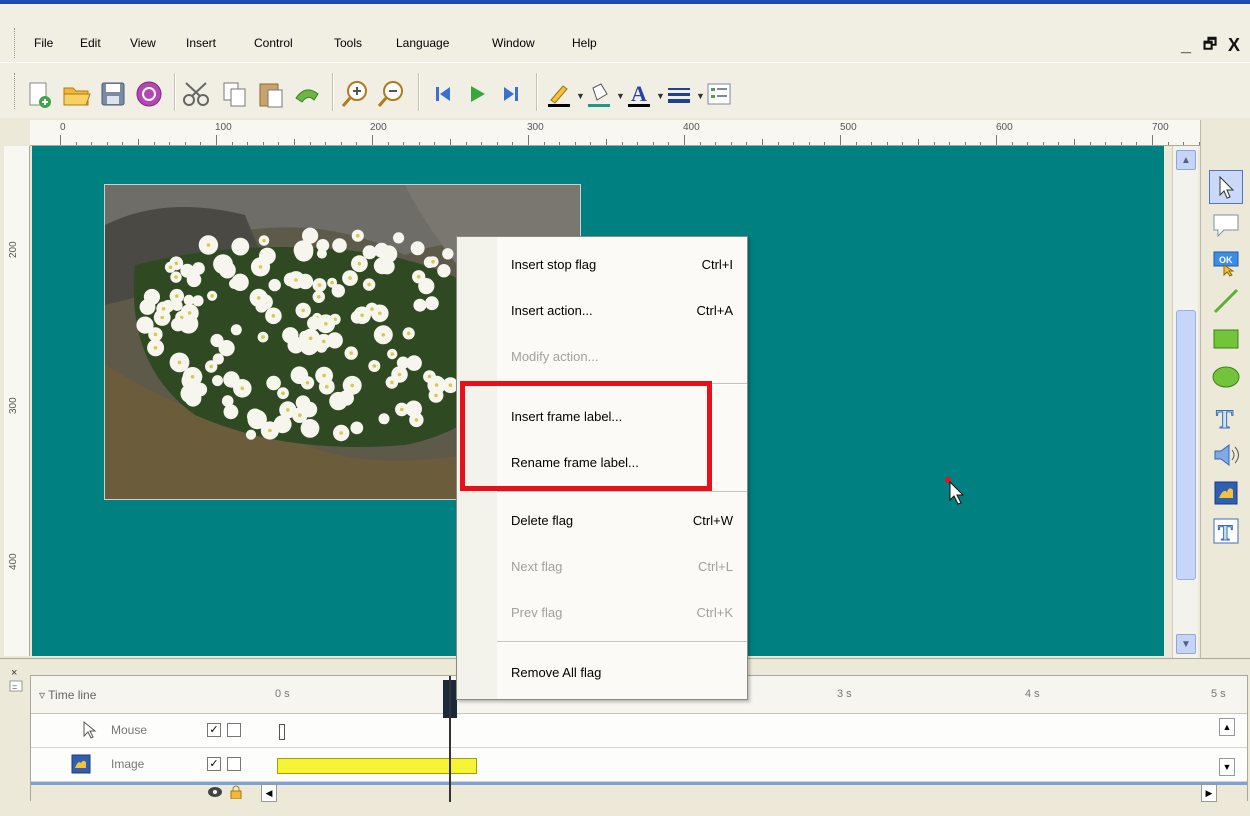 This screenshot has height=816, width=1250. Describe the element at coordinates (719, 94) in the screenshot. I see `properties-icon` at that location.